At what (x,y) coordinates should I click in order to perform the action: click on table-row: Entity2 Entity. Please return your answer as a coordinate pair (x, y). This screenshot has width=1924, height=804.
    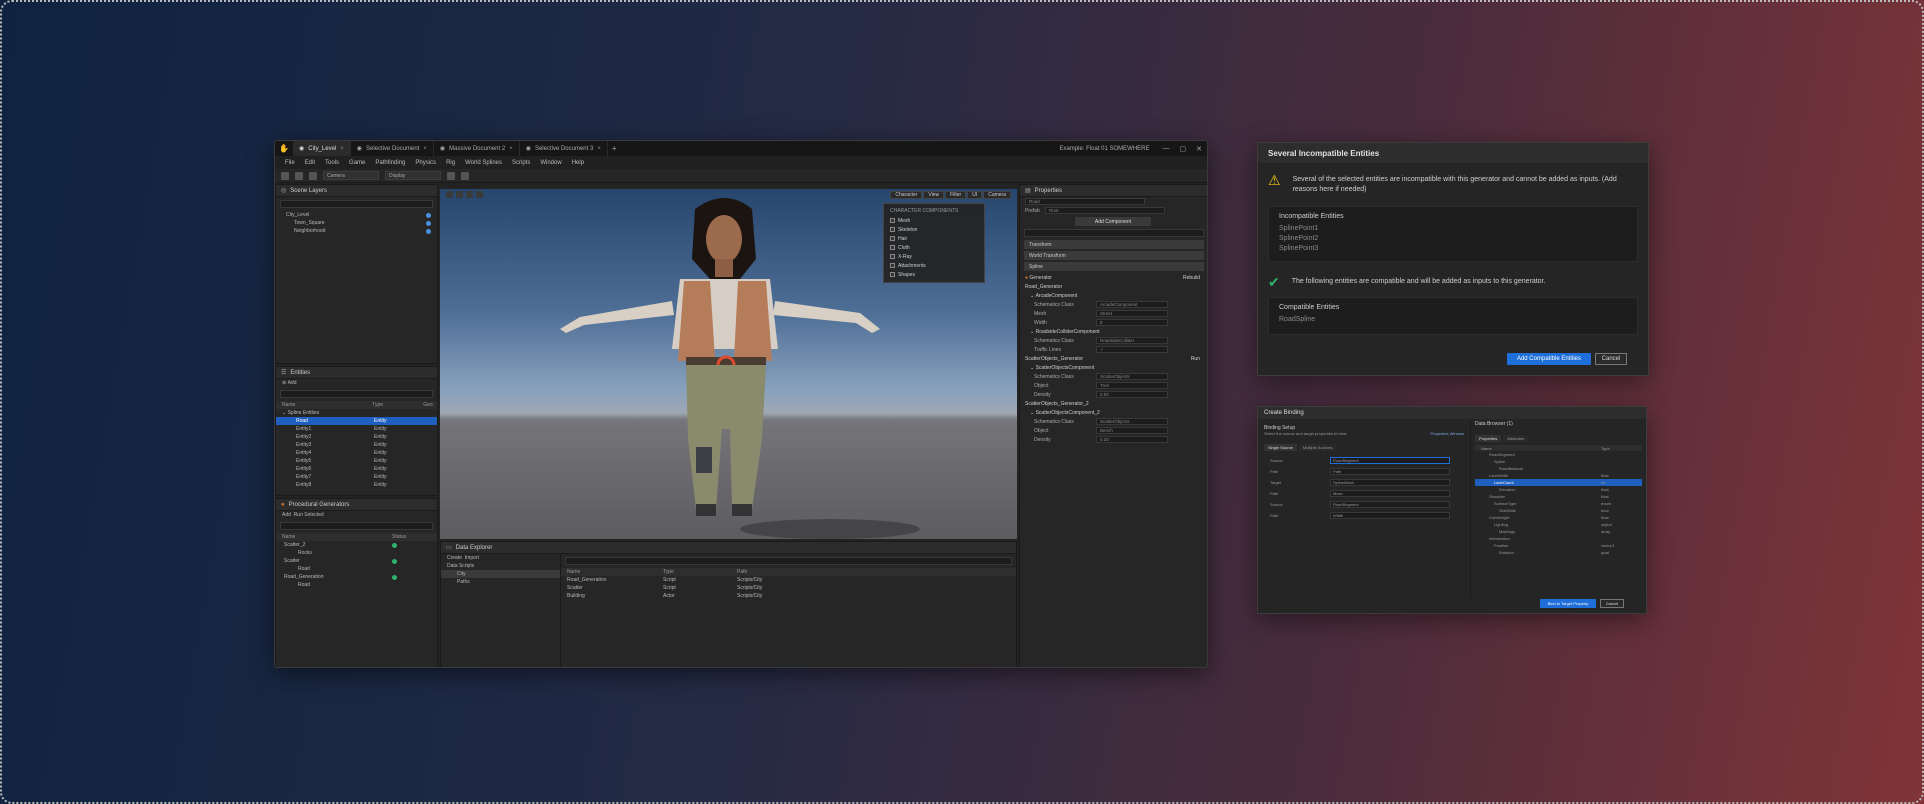
    Looking at the image, I should click on (356, 437).